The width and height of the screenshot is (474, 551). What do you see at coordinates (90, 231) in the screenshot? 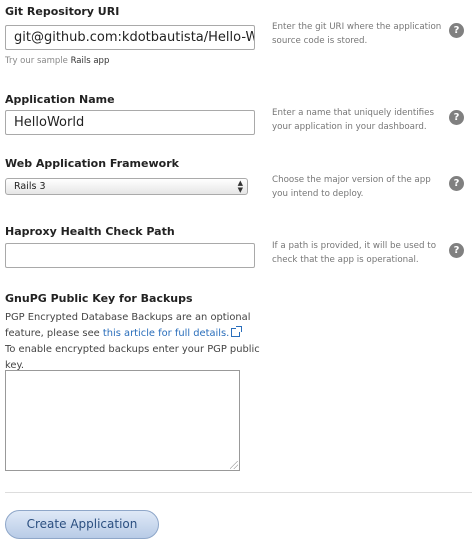
I see `haproxy-label: Haproxy Health Check Path` at bounding box center [90, 231].